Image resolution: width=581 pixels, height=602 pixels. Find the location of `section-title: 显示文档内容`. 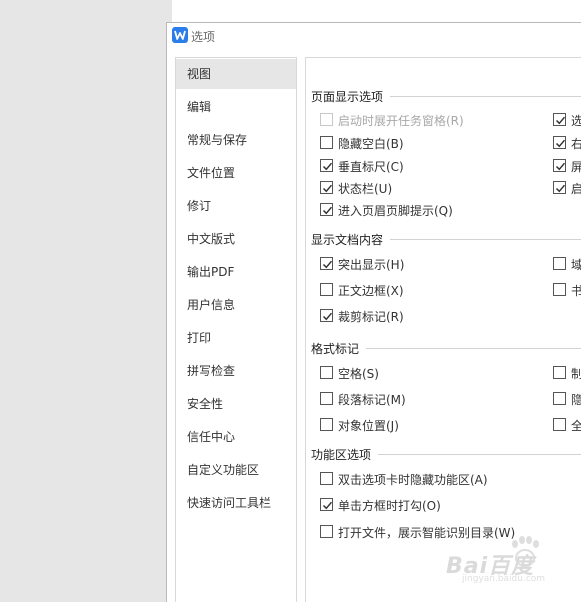

section-title: 显示文档内容 is located at coordinates (349, 239).